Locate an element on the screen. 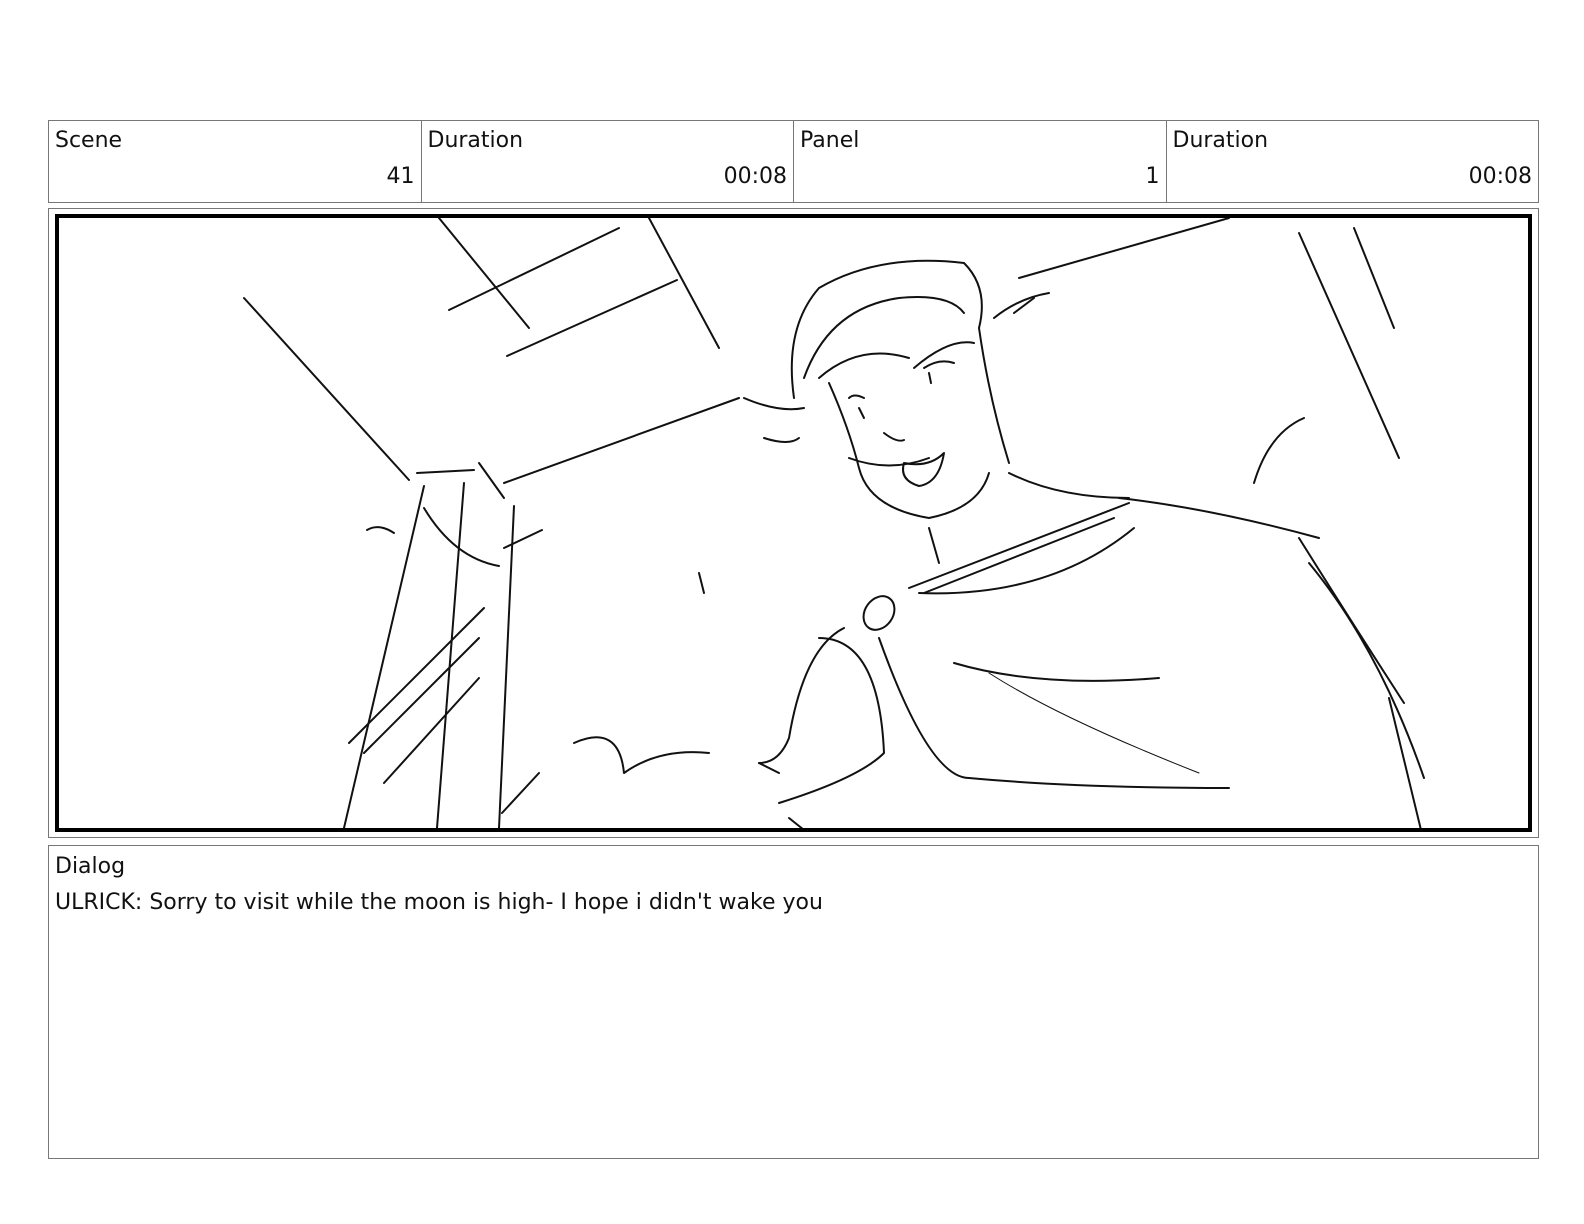 The image size is (1584, 1224). panel-number: 1 is located at coordinates (1152, 176).